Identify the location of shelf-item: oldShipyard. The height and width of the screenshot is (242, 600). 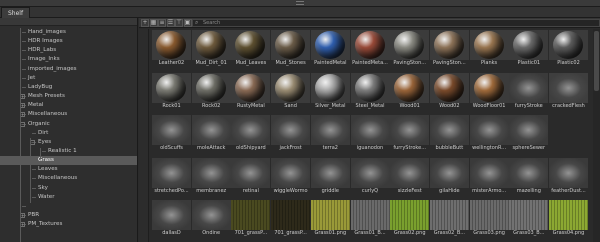
(251, 133).